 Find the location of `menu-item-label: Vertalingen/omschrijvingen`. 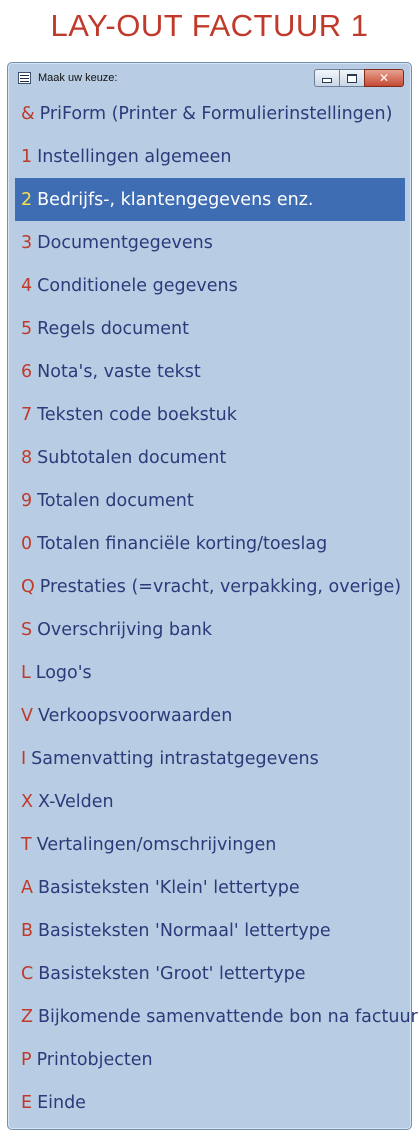

menu-item-label: Vertalingen/omschrijvingen is located at coordinates (156, 844).